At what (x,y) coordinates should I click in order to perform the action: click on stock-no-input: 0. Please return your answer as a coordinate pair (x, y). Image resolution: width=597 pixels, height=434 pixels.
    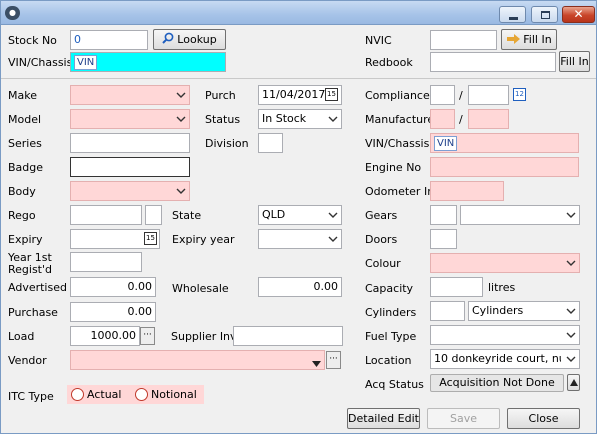
    Looking at the image, I should click on (109, 40).